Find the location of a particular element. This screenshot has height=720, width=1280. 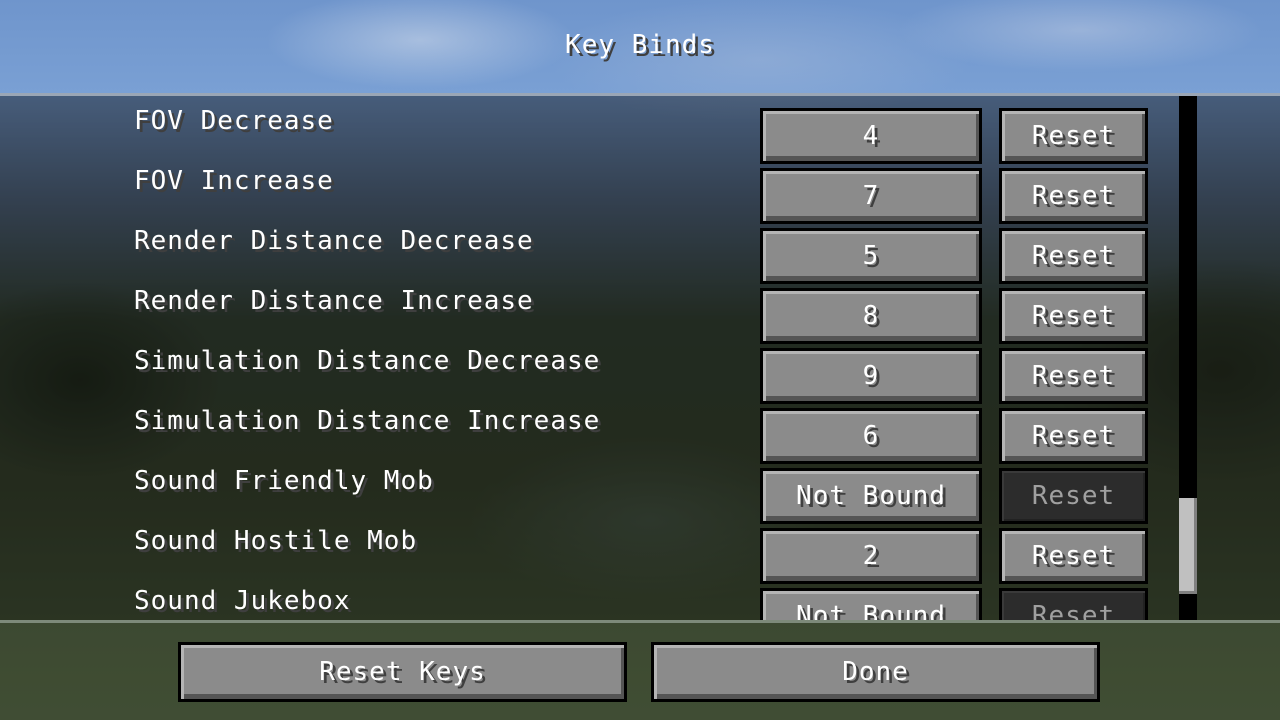

keybind-label: Sound Jukebox is located at coordinates (242, 601).